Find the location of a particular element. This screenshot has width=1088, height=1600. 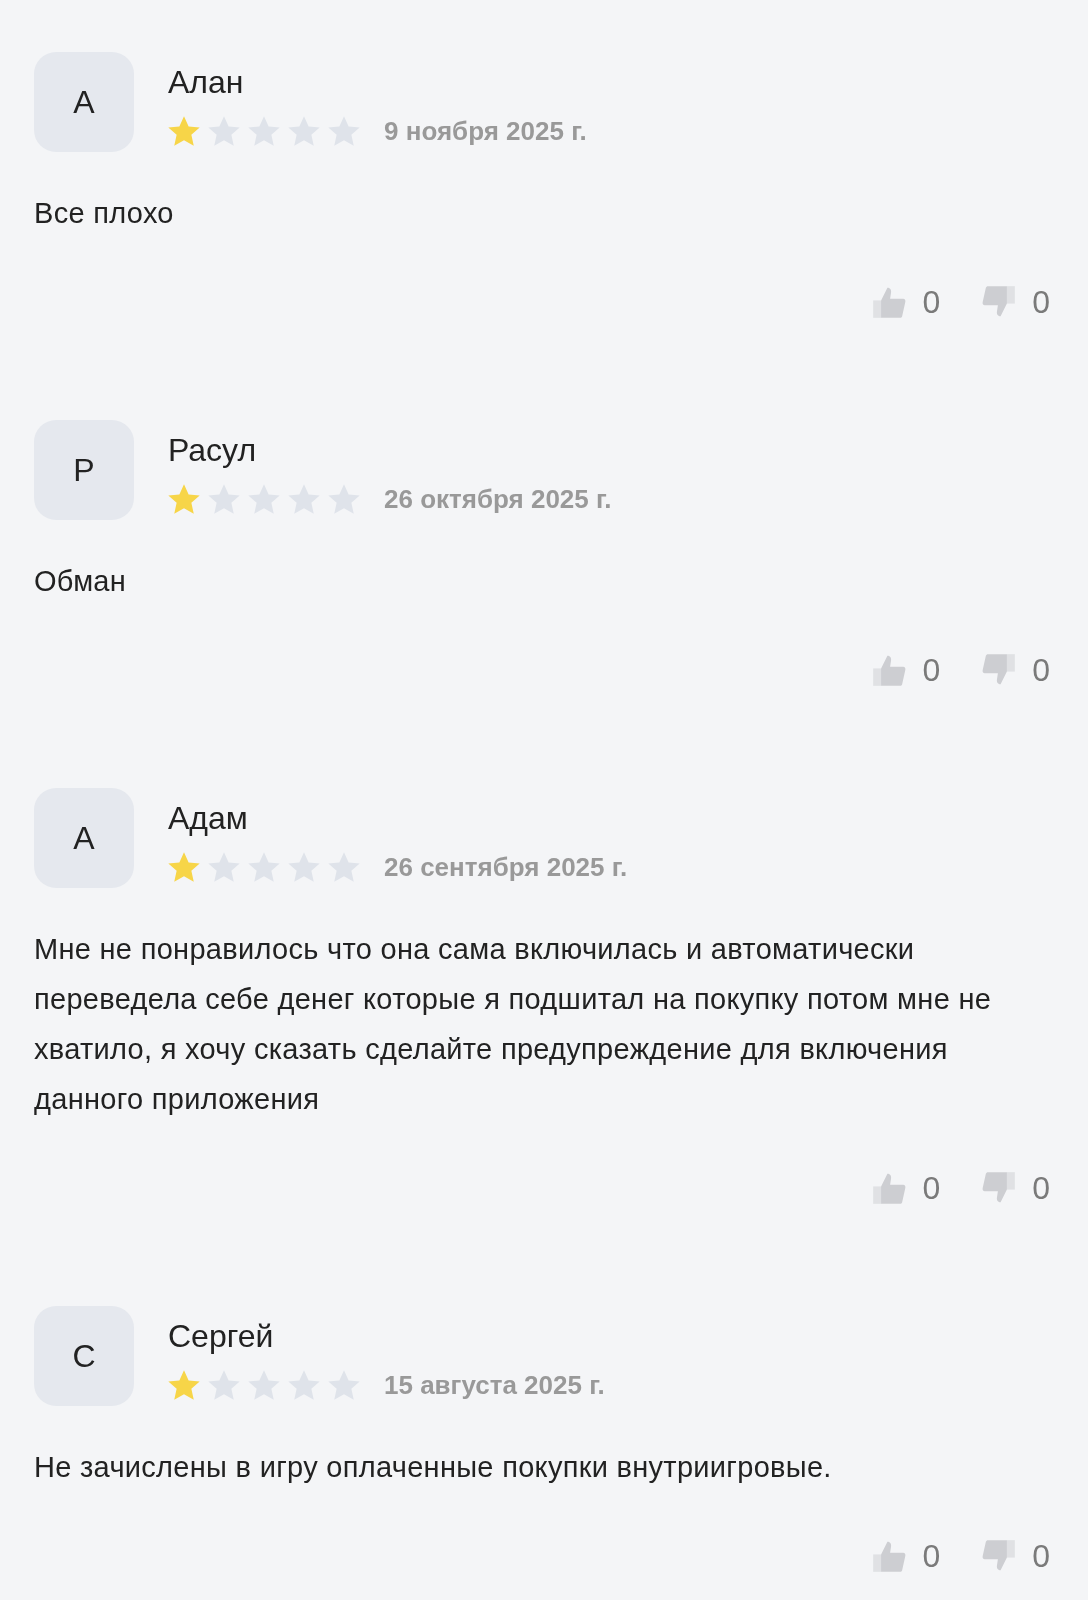

review-text: Все плохо is located at coordinates (104, 213).